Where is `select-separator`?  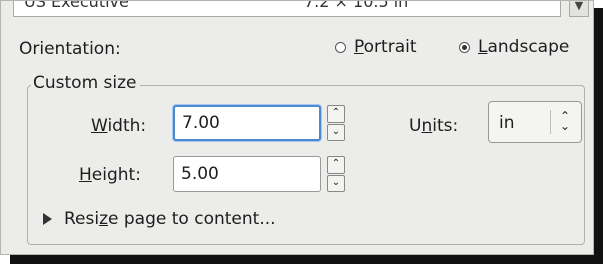 select-separator is located at coordinates (550, 122).